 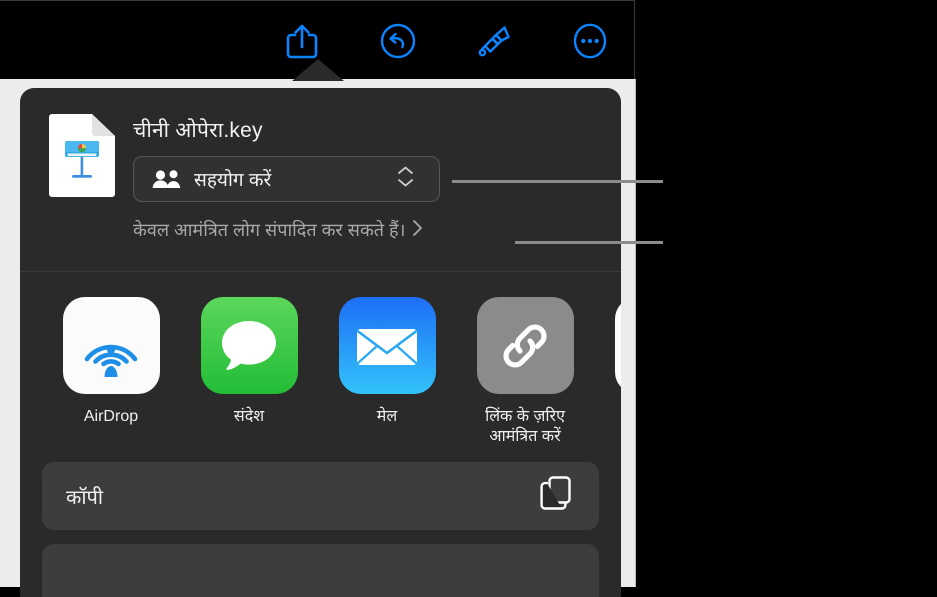 I want to click on share-target-invite-link: लिंक के ज़रिए आमंत्रित करें, so click(x=525, y=372).